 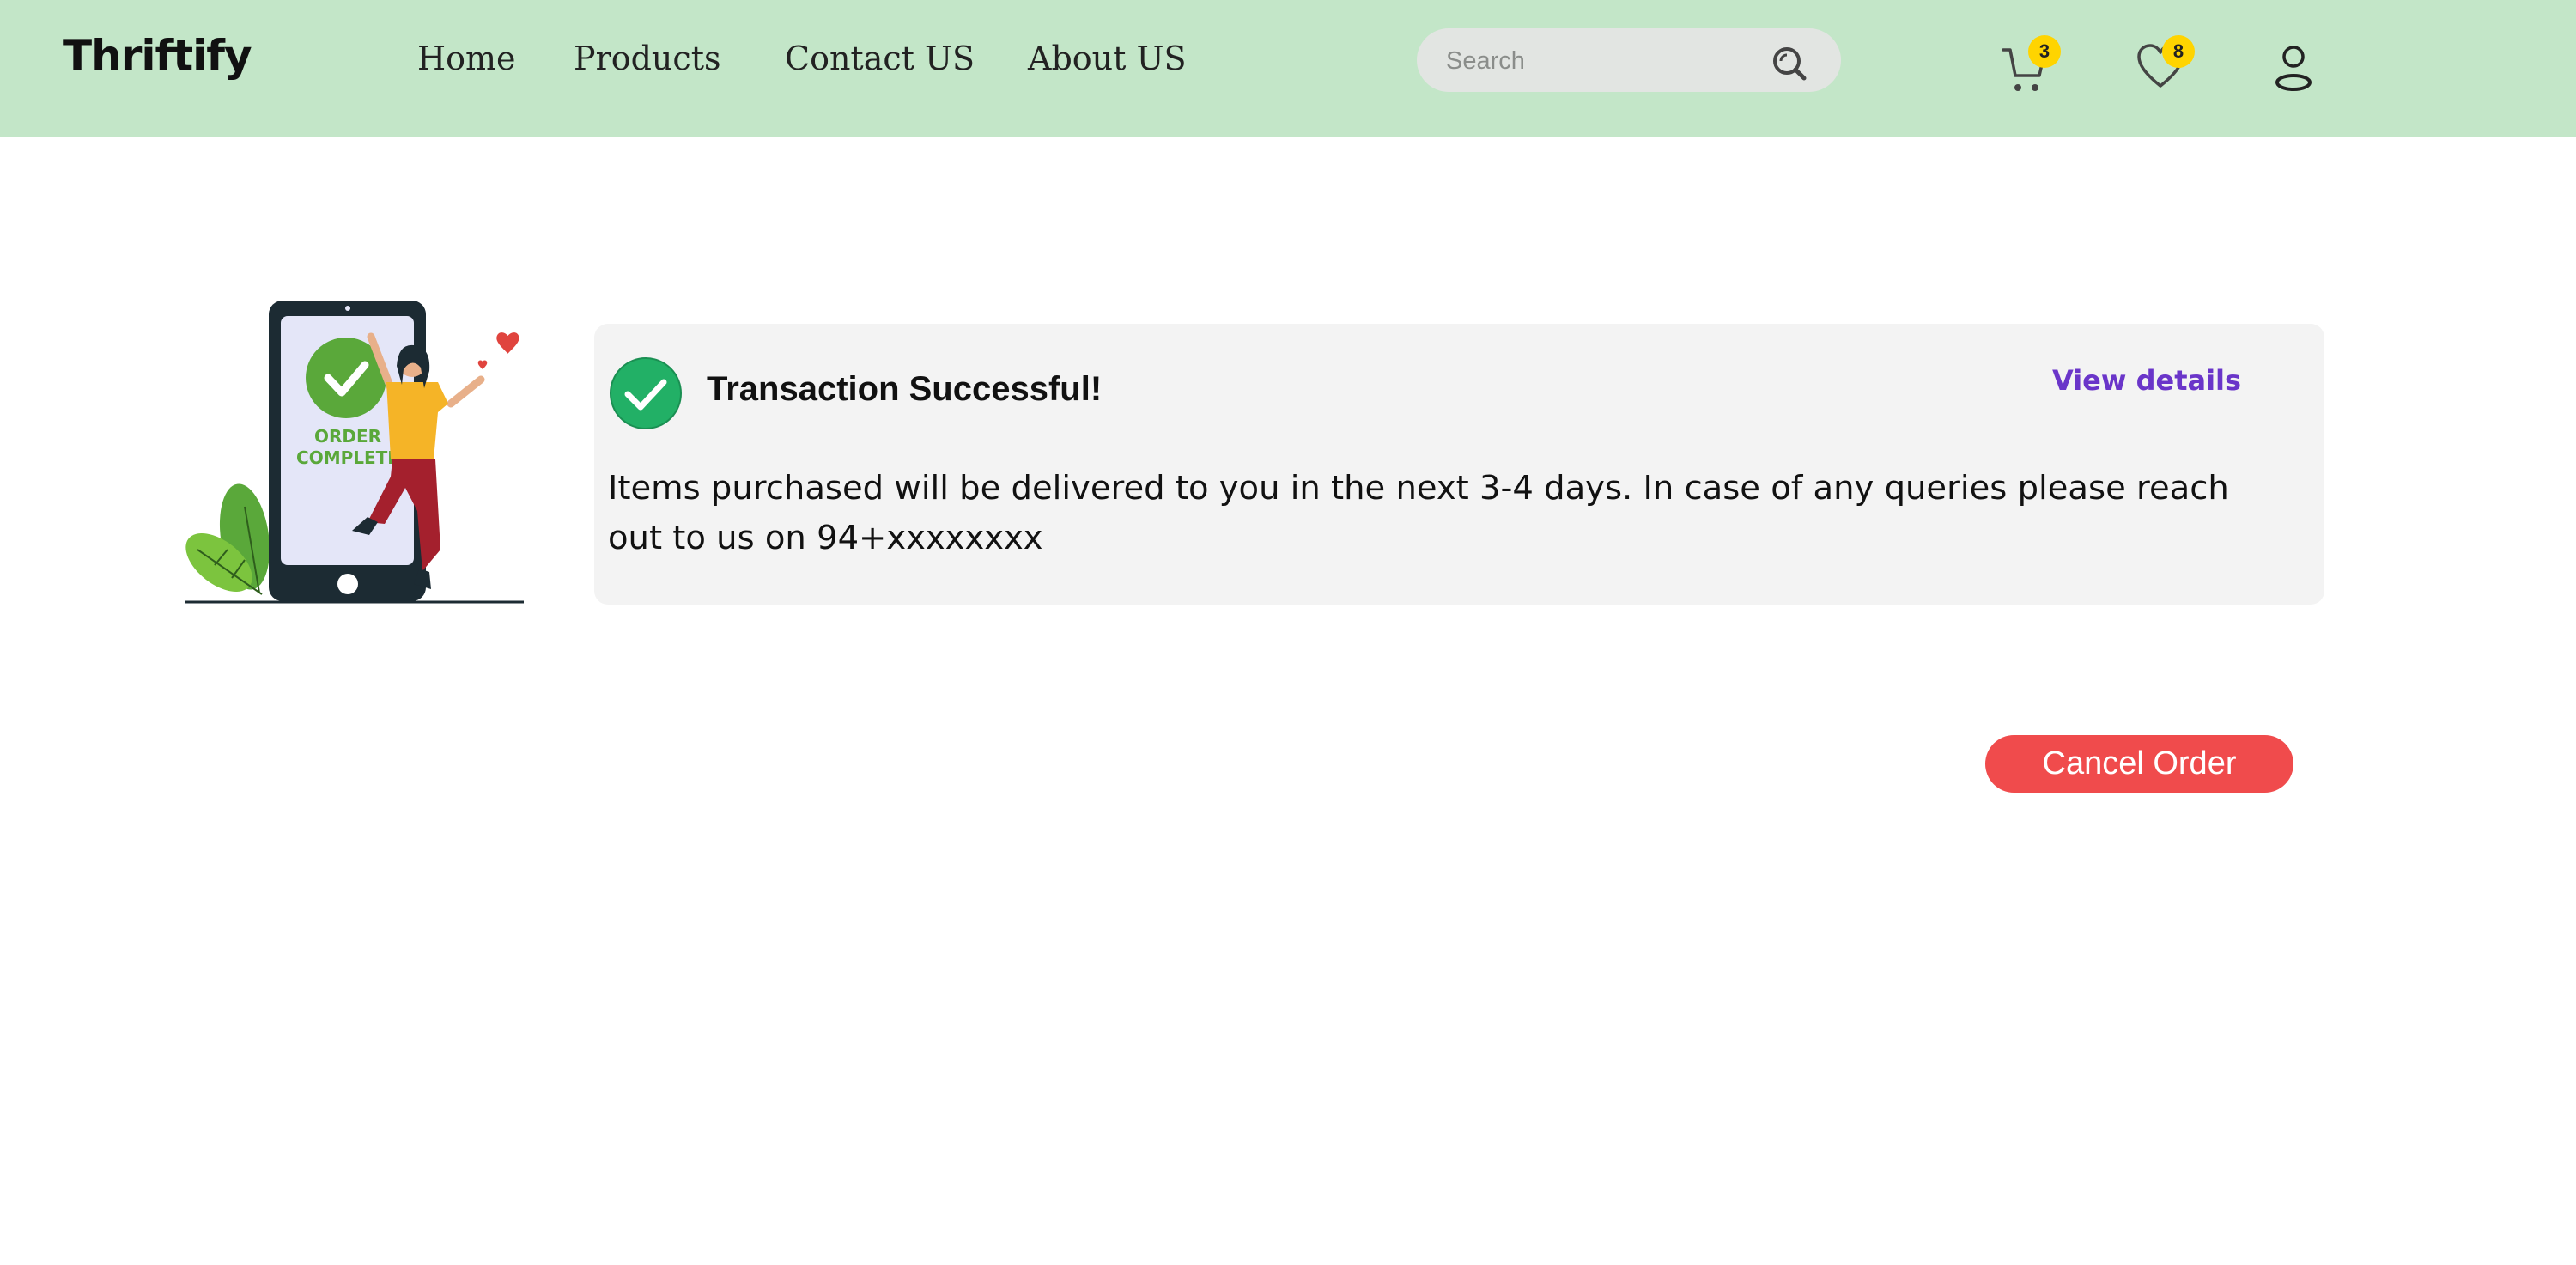 I want to click on wishlist-count-badge: 8, so click(x=2178, y=51).